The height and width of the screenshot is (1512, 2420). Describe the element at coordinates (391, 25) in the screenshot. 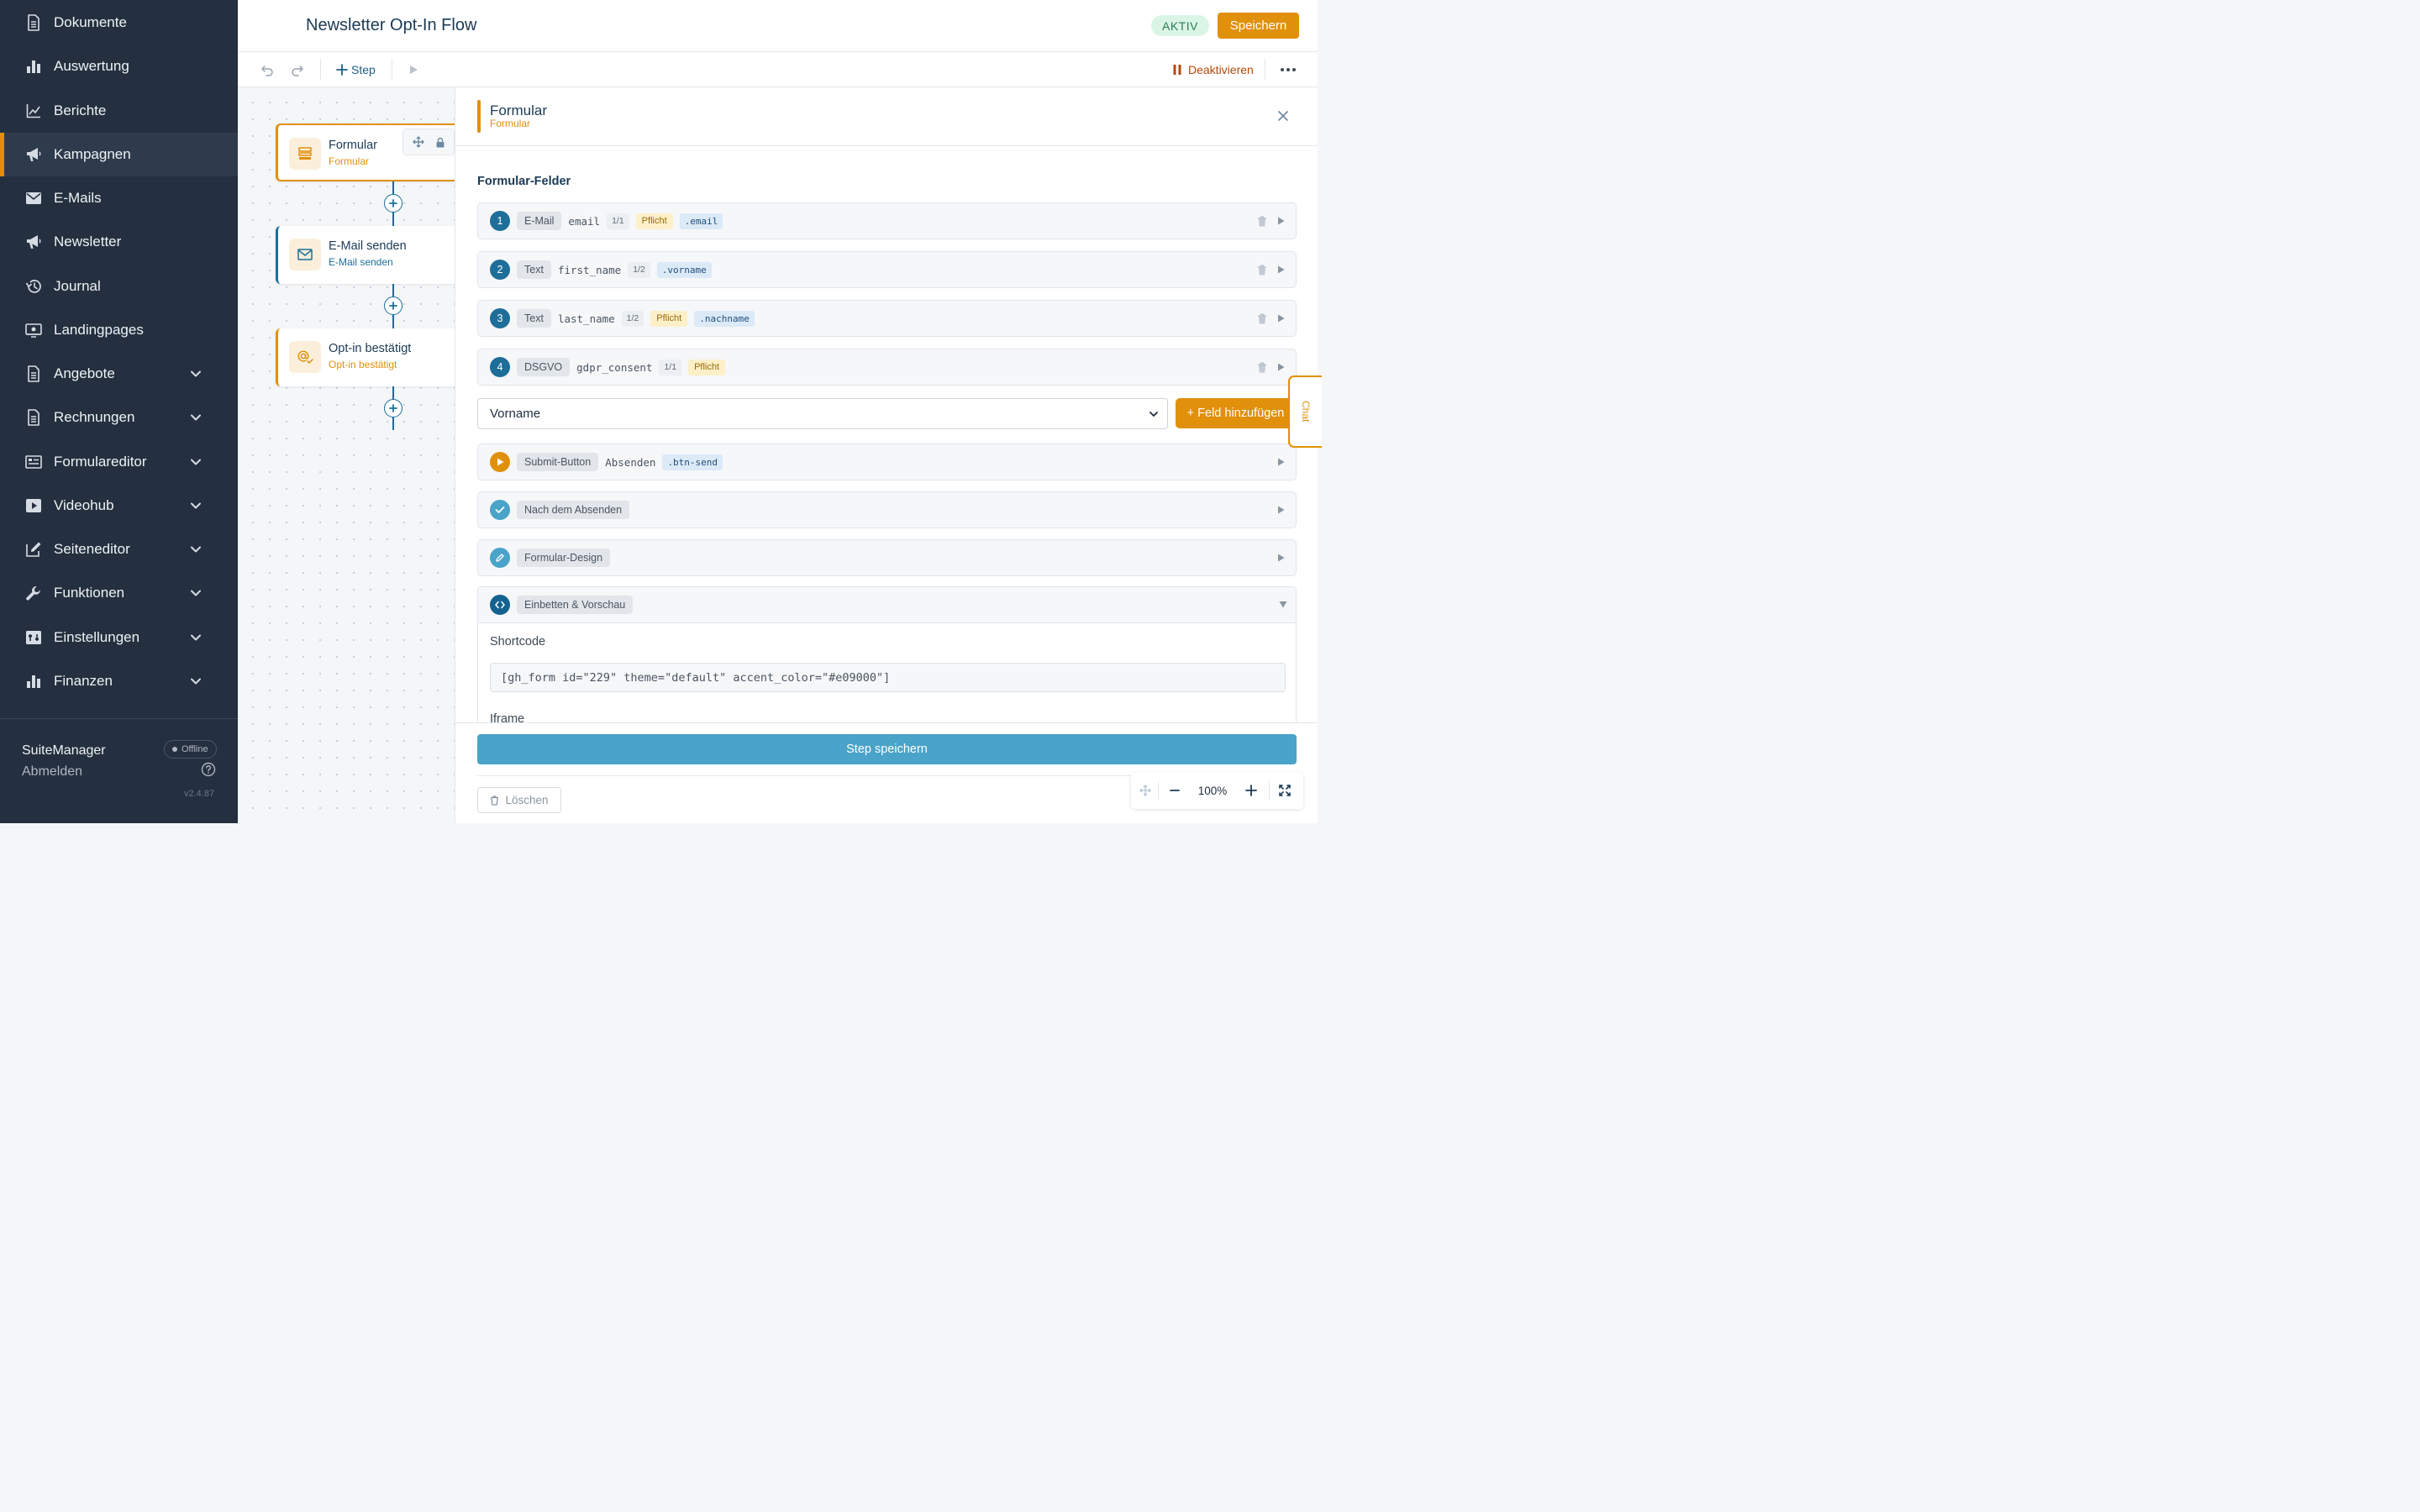

I see `page-title: Newsletter Opt-In Flow` at that location.